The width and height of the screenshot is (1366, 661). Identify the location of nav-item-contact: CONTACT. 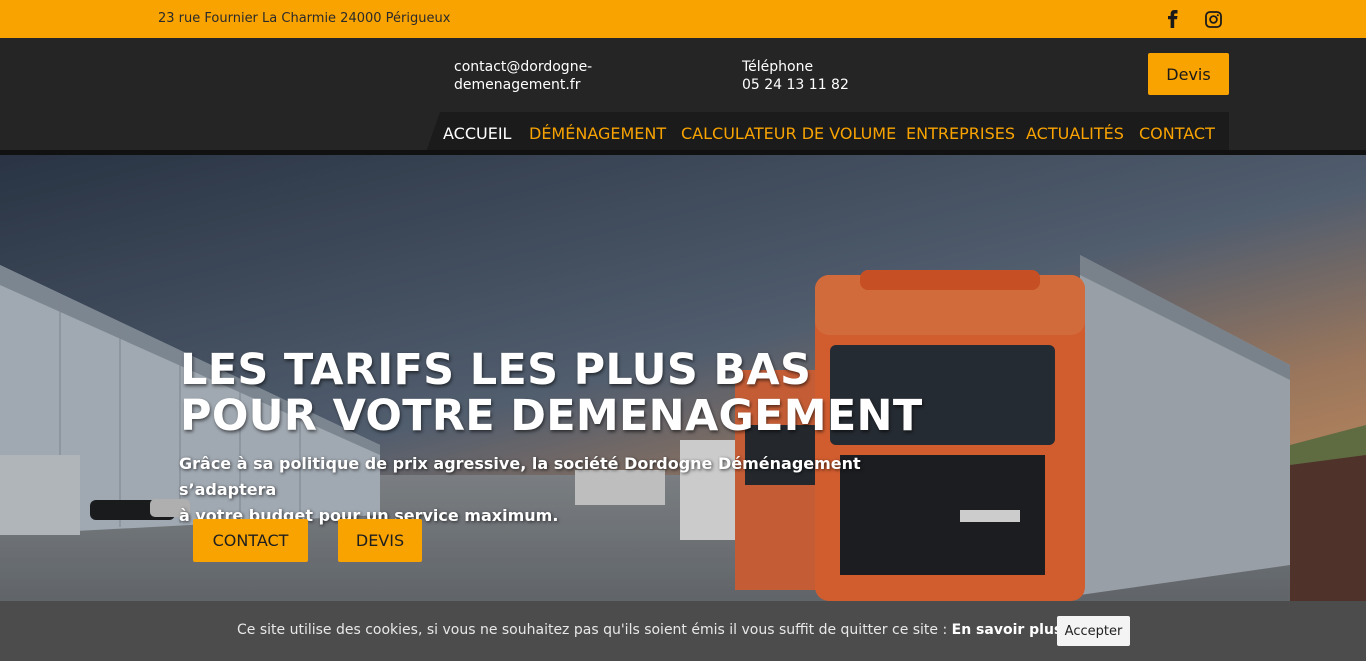
(1177, 133).